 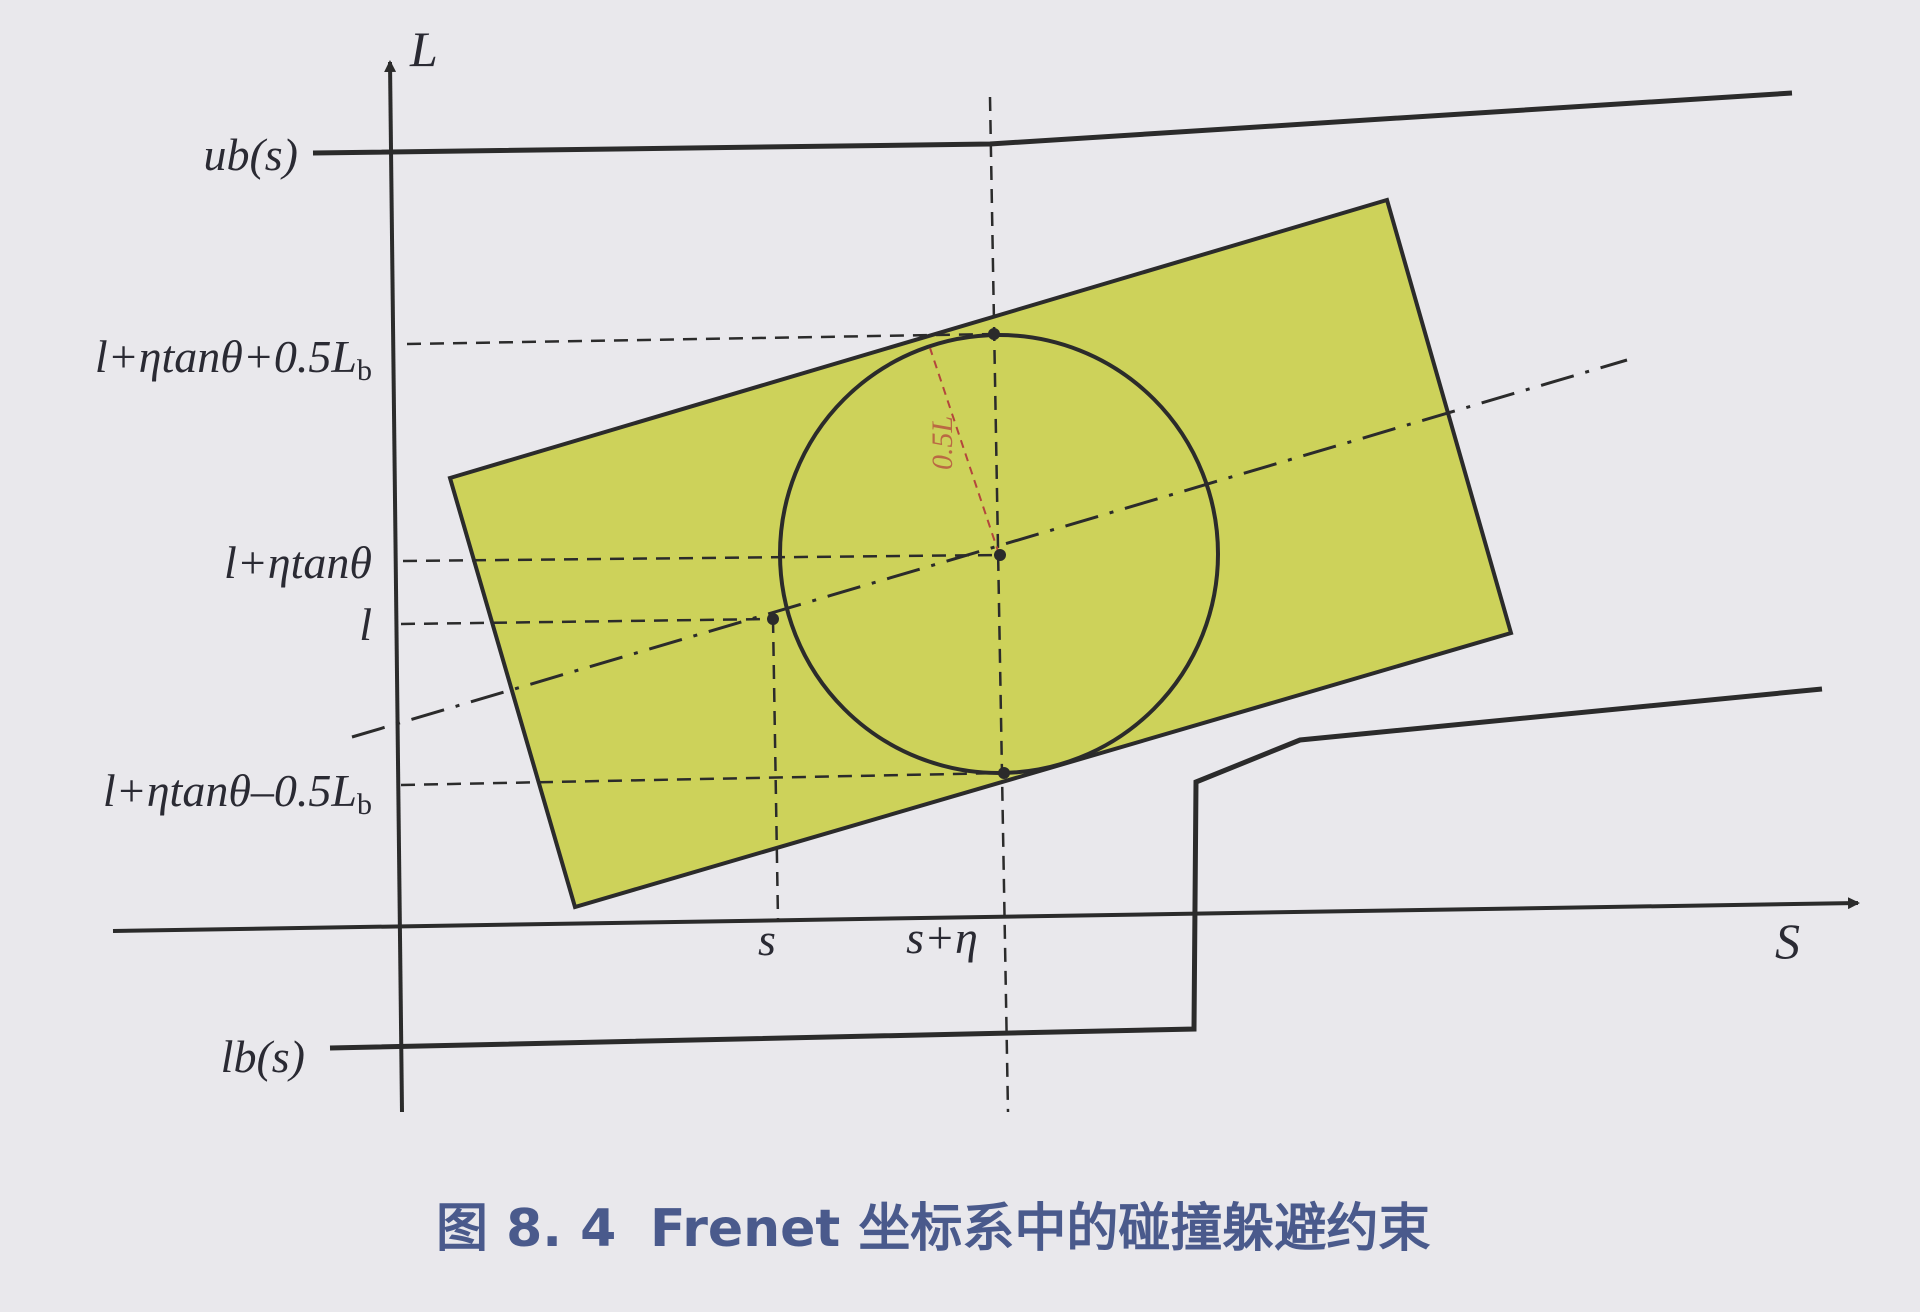 I want to click on point-top, so click(x=994, y=334).